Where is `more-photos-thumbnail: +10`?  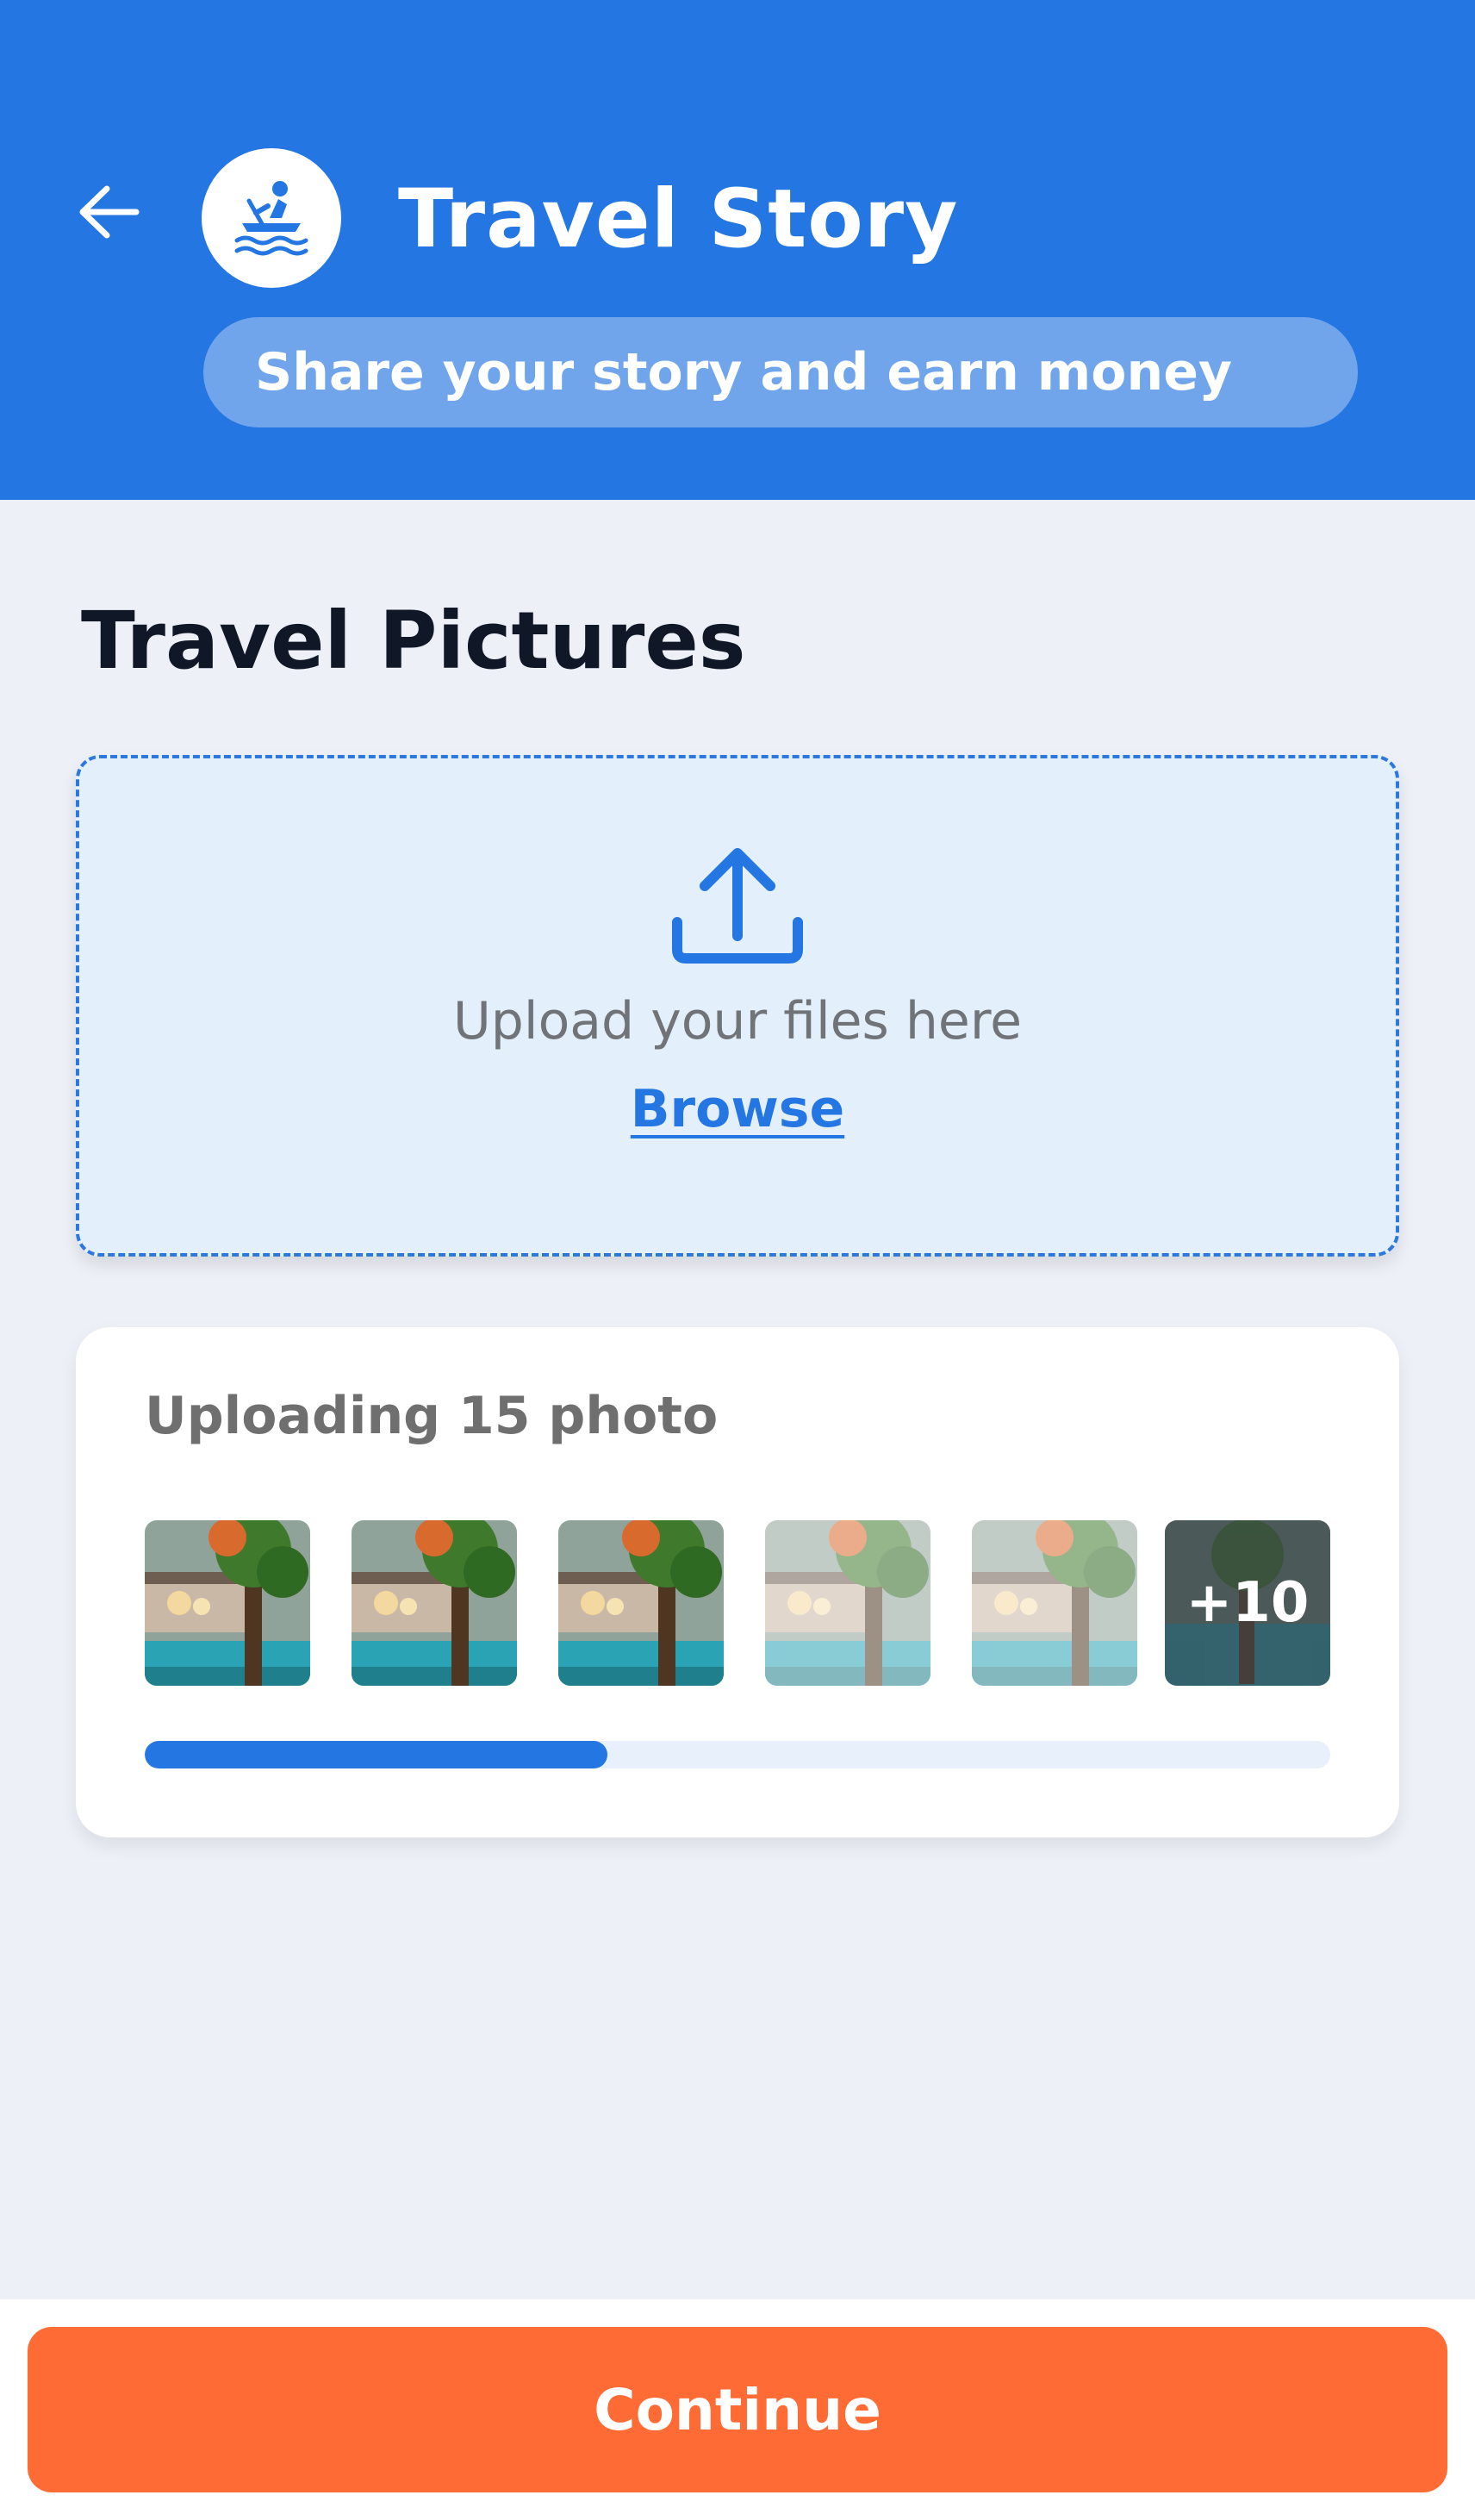
more-photos-thumbnail: +10 is located at coordinates (1247, 1603).